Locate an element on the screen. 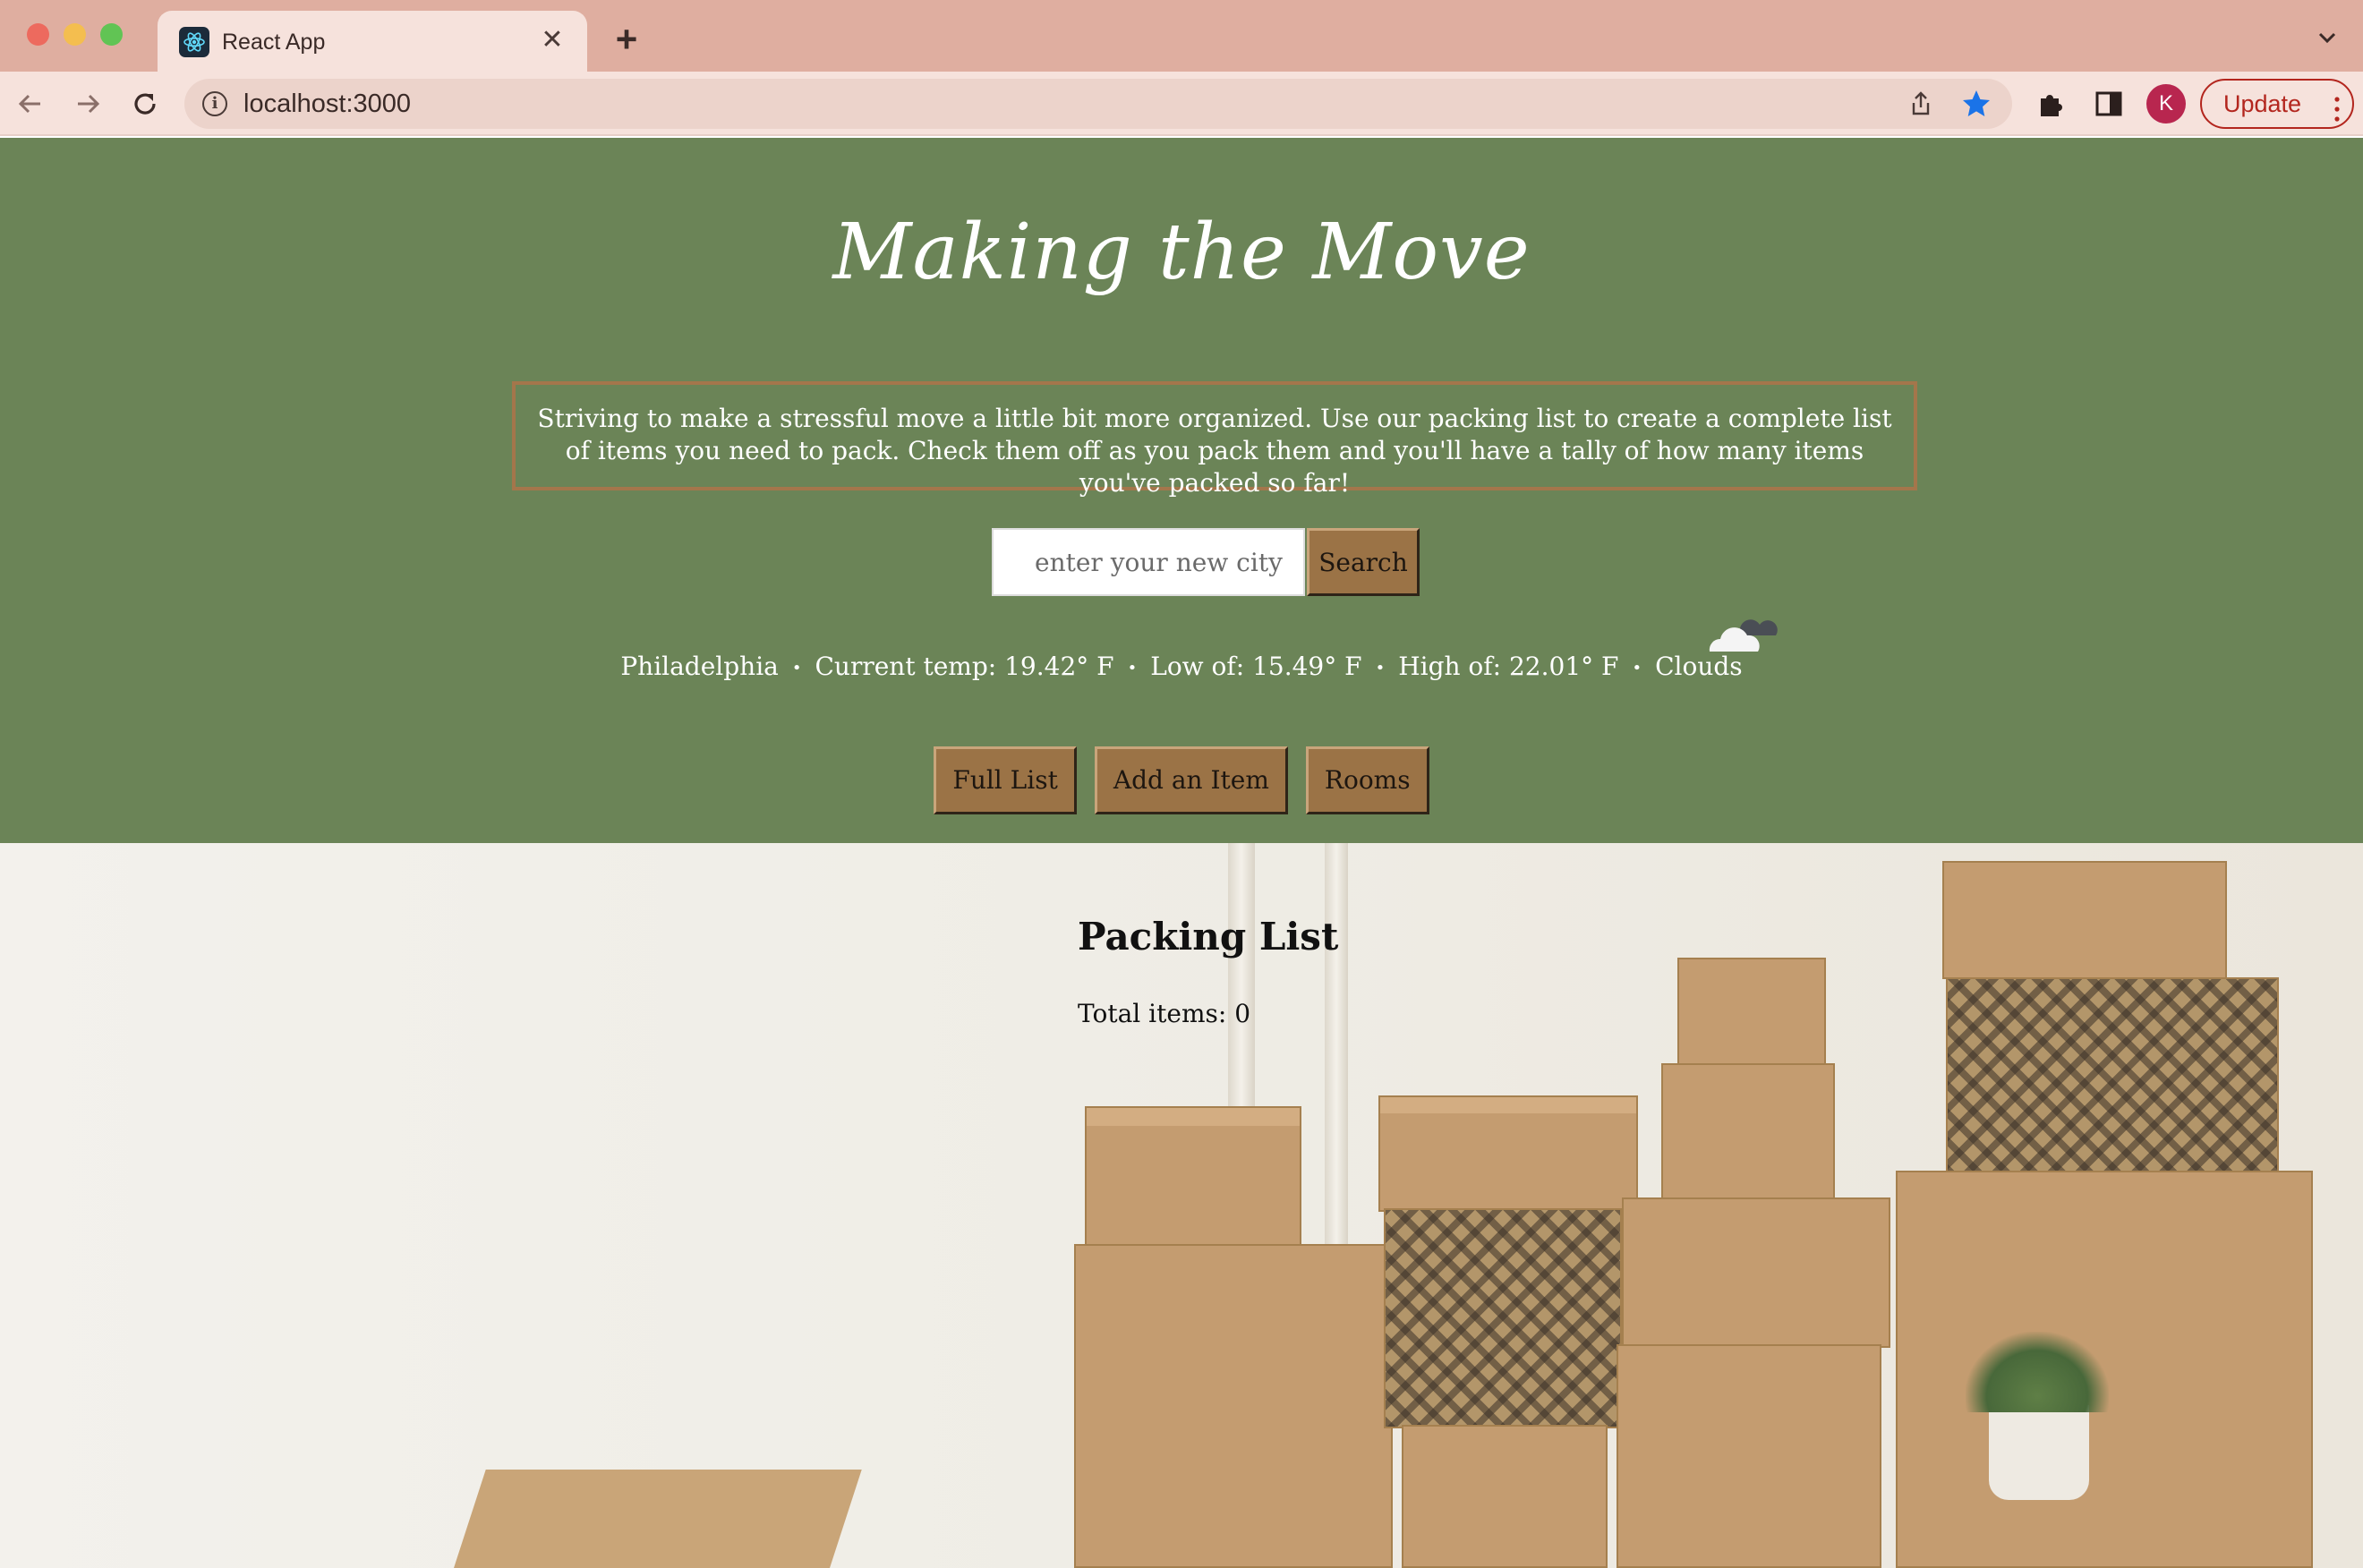 The width and height of the screenshot is (2363, 1568). update-label: Update is located at coordinates (2262, 103).